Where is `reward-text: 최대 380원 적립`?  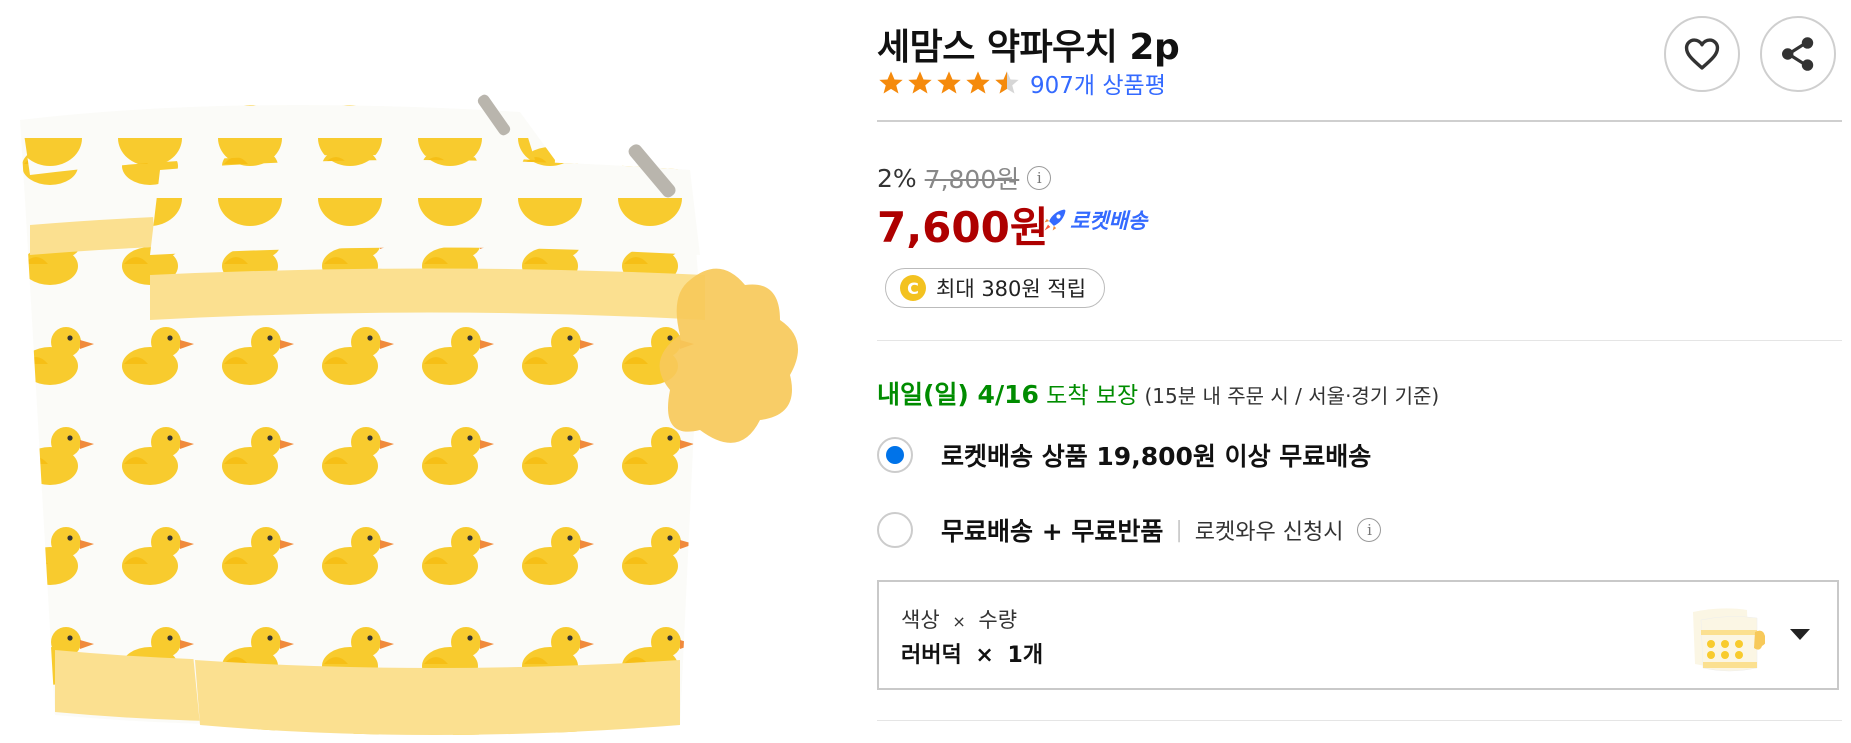
reward-text: 최대 380원 적립 is located at coordinates (1011, 289).